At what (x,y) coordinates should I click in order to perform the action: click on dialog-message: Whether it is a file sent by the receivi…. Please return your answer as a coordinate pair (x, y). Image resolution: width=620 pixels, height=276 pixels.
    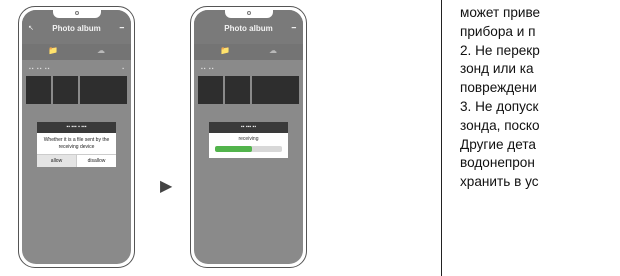
    Looking at the image, I should click on (76, 143).